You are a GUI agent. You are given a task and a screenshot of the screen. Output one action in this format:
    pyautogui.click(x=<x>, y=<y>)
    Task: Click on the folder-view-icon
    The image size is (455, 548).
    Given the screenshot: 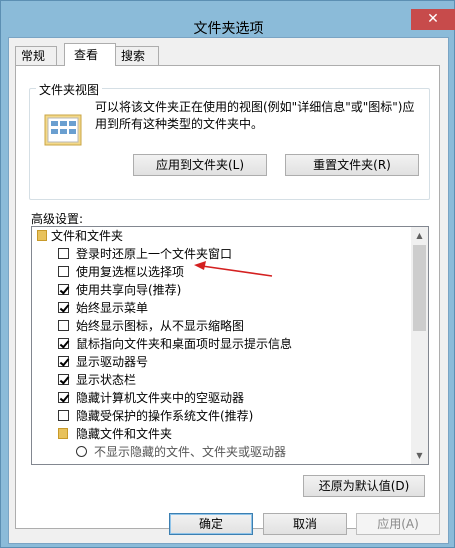 What is the action you would take?
    pyautogui.click(x=63, y=130)
    